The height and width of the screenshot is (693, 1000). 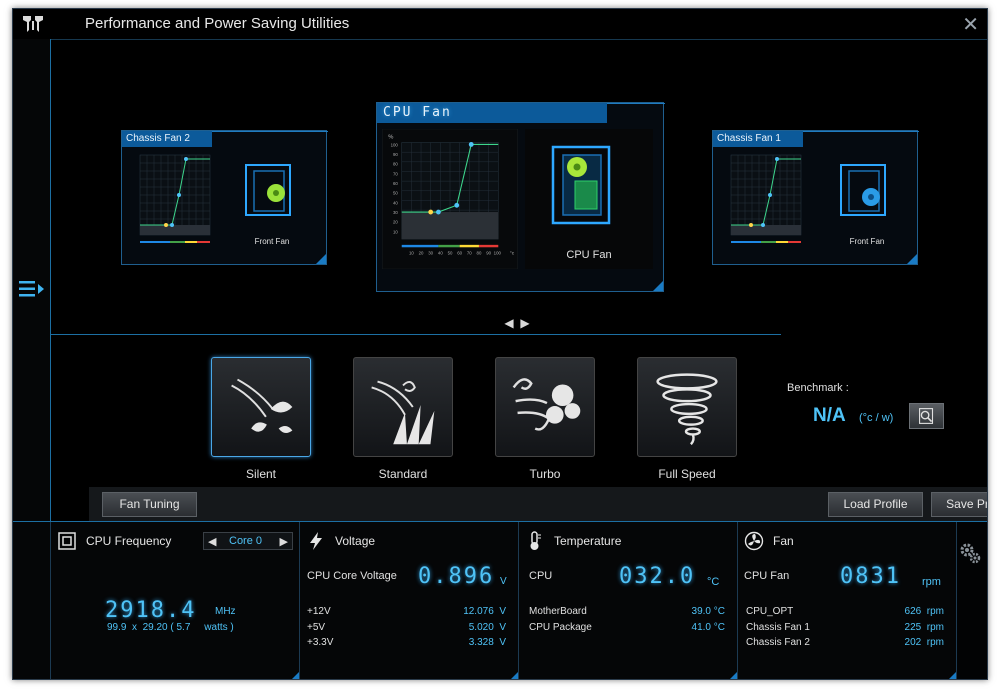 I want to click on fan-row-value: 626 rpm, so click(x=924, y=611).